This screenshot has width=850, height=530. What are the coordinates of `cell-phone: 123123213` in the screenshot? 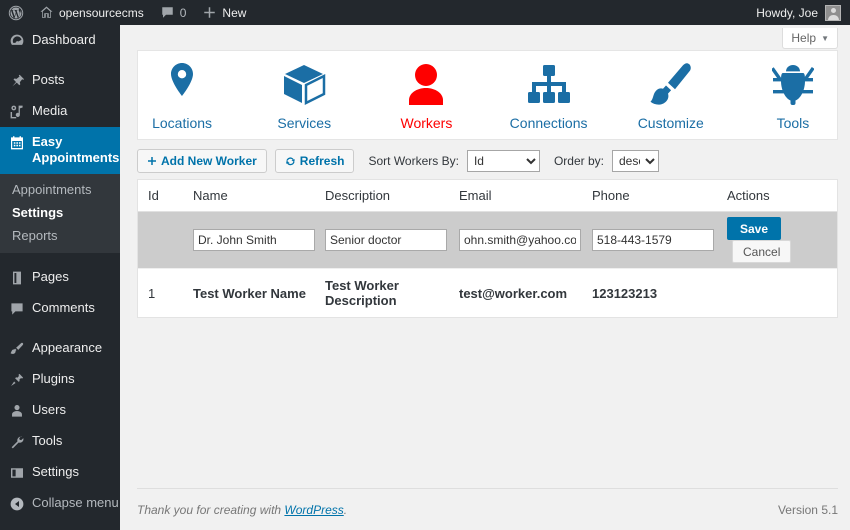 It's located at (659, 292).